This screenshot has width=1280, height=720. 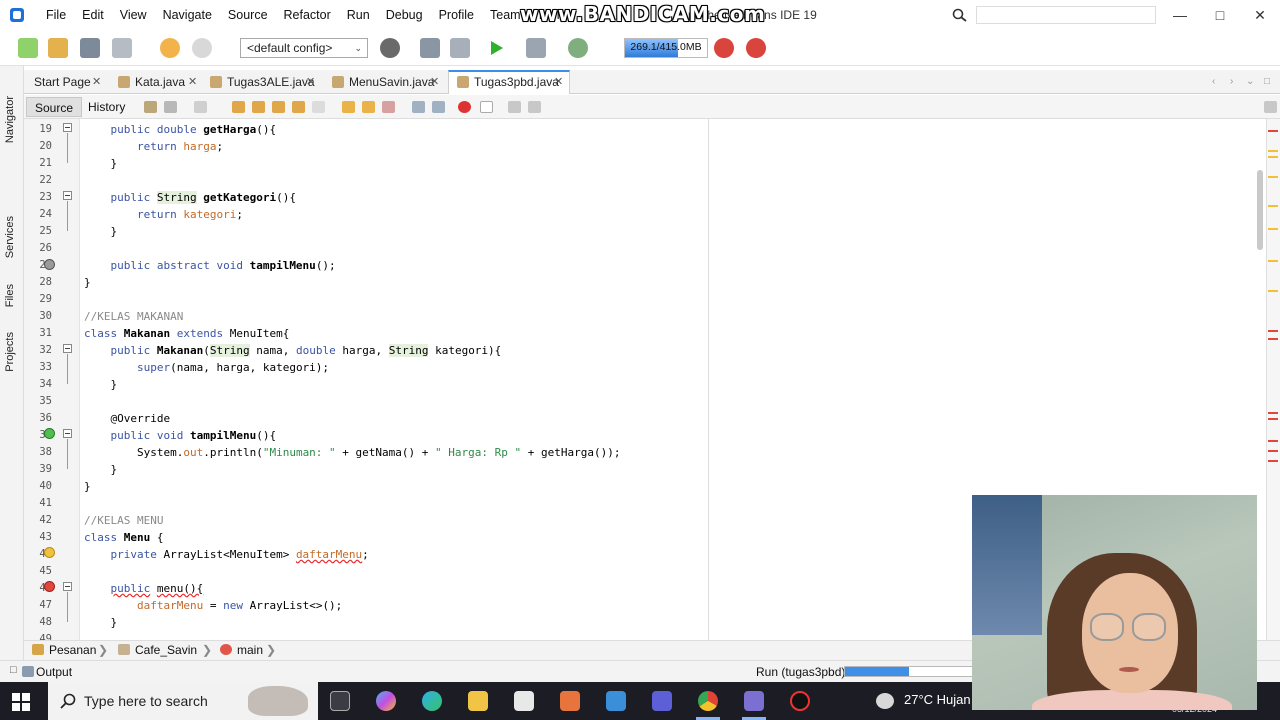 What do you see at coordinates (258, 107) in the screenshot?
I see `find-previous-icon` at bounding box center [258, 107].